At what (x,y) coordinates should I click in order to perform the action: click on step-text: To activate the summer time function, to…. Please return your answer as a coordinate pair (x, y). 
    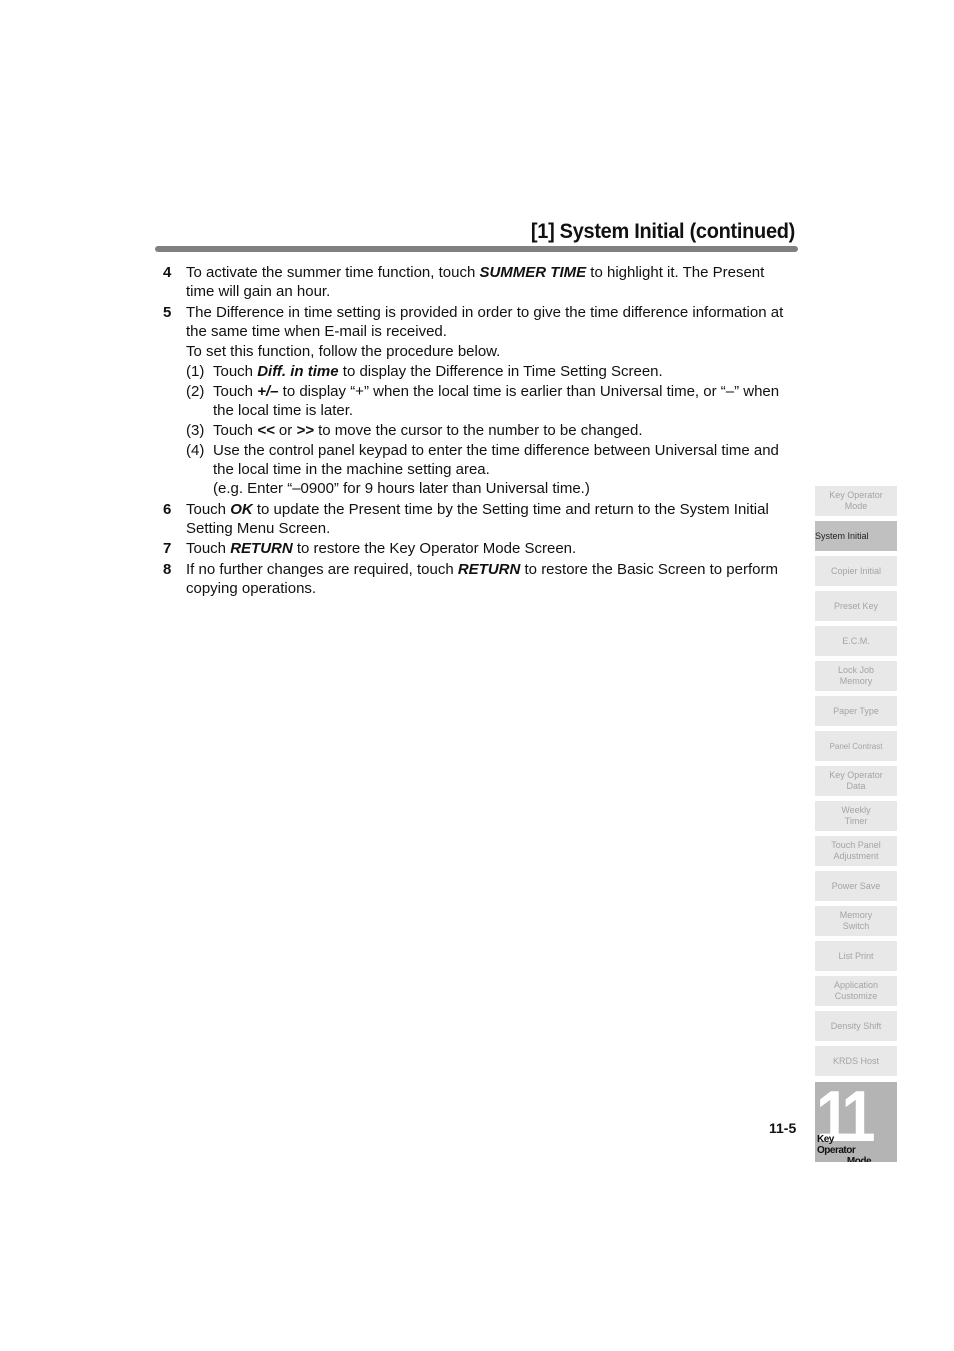
    Looking at the image, I should click on (333, 272).